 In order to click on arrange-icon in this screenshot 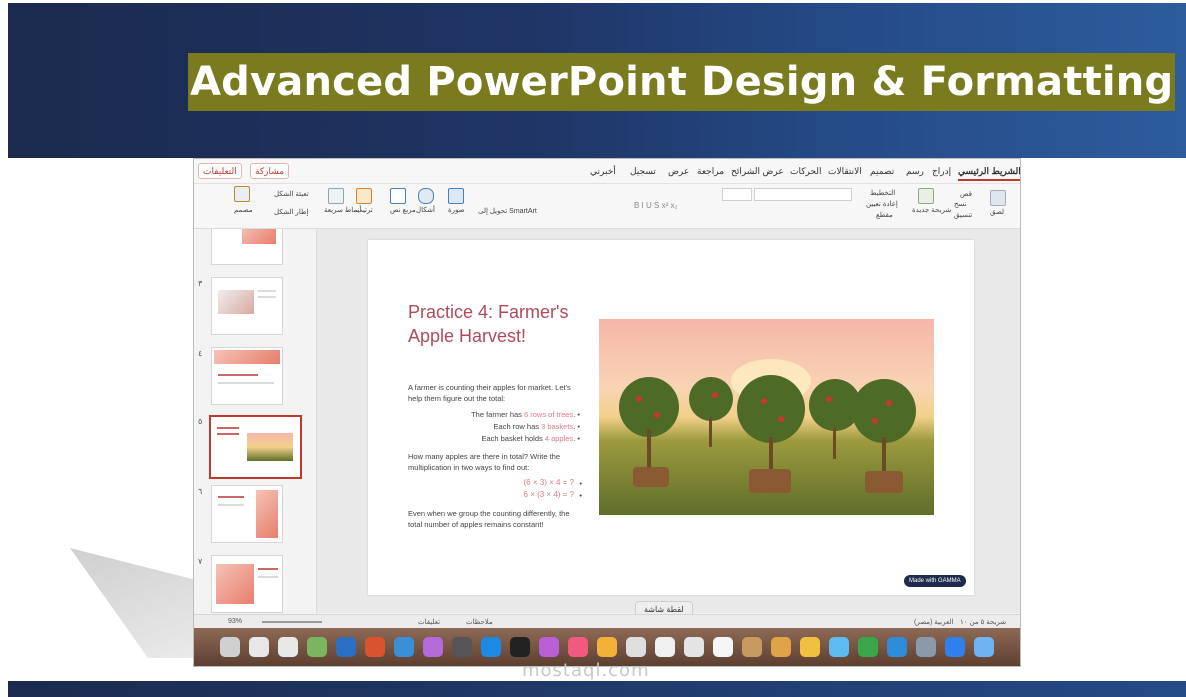, I will do `click(364, 196)`.